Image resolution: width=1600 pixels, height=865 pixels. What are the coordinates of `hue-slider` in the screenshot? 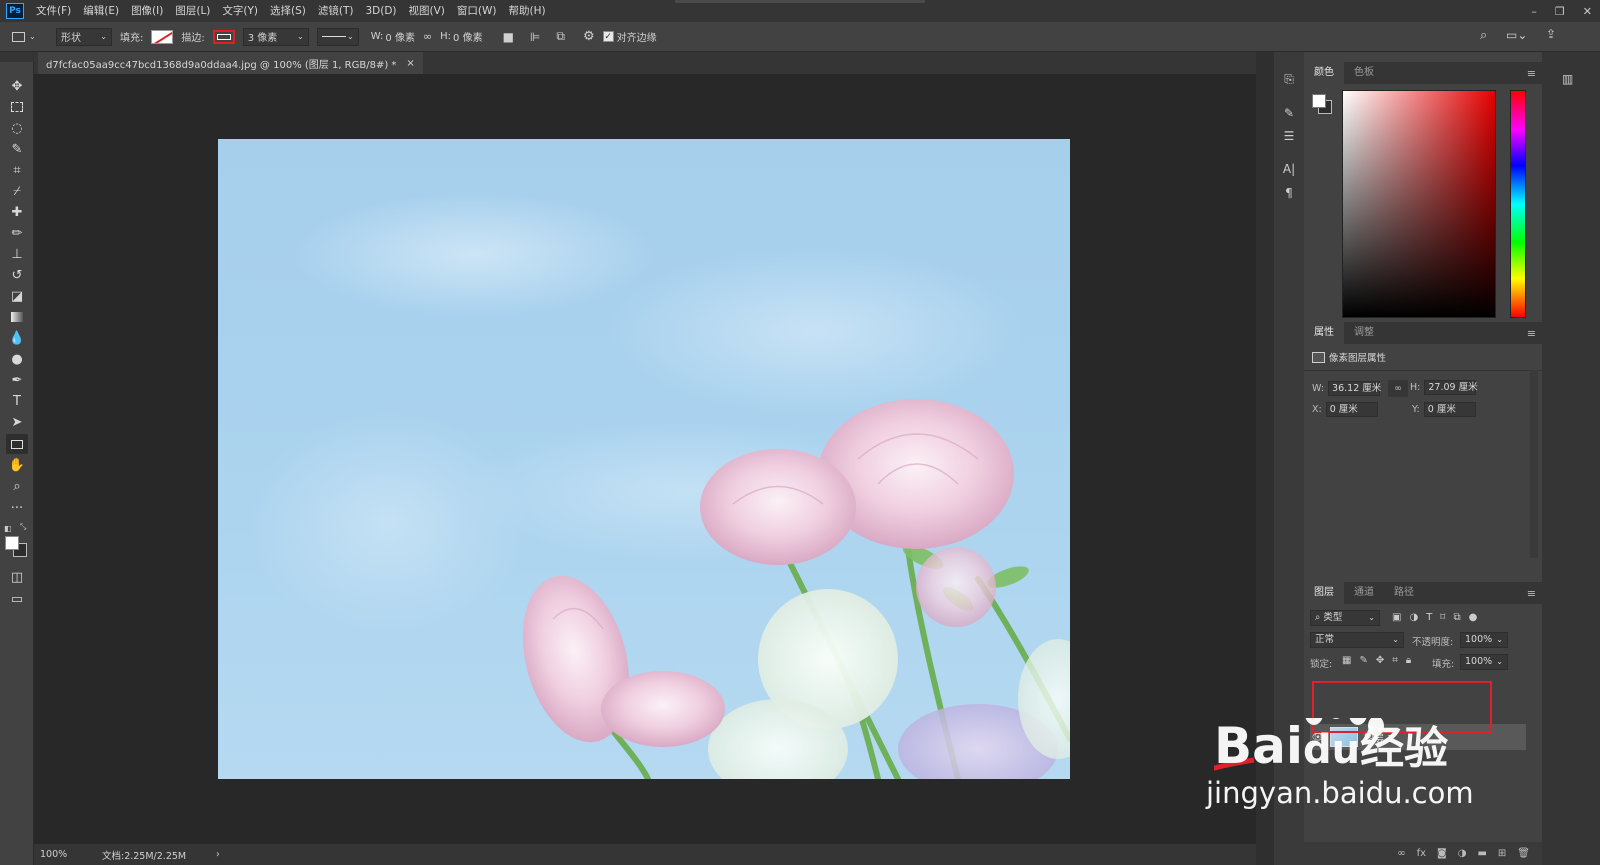 It's located at (1518, 204).